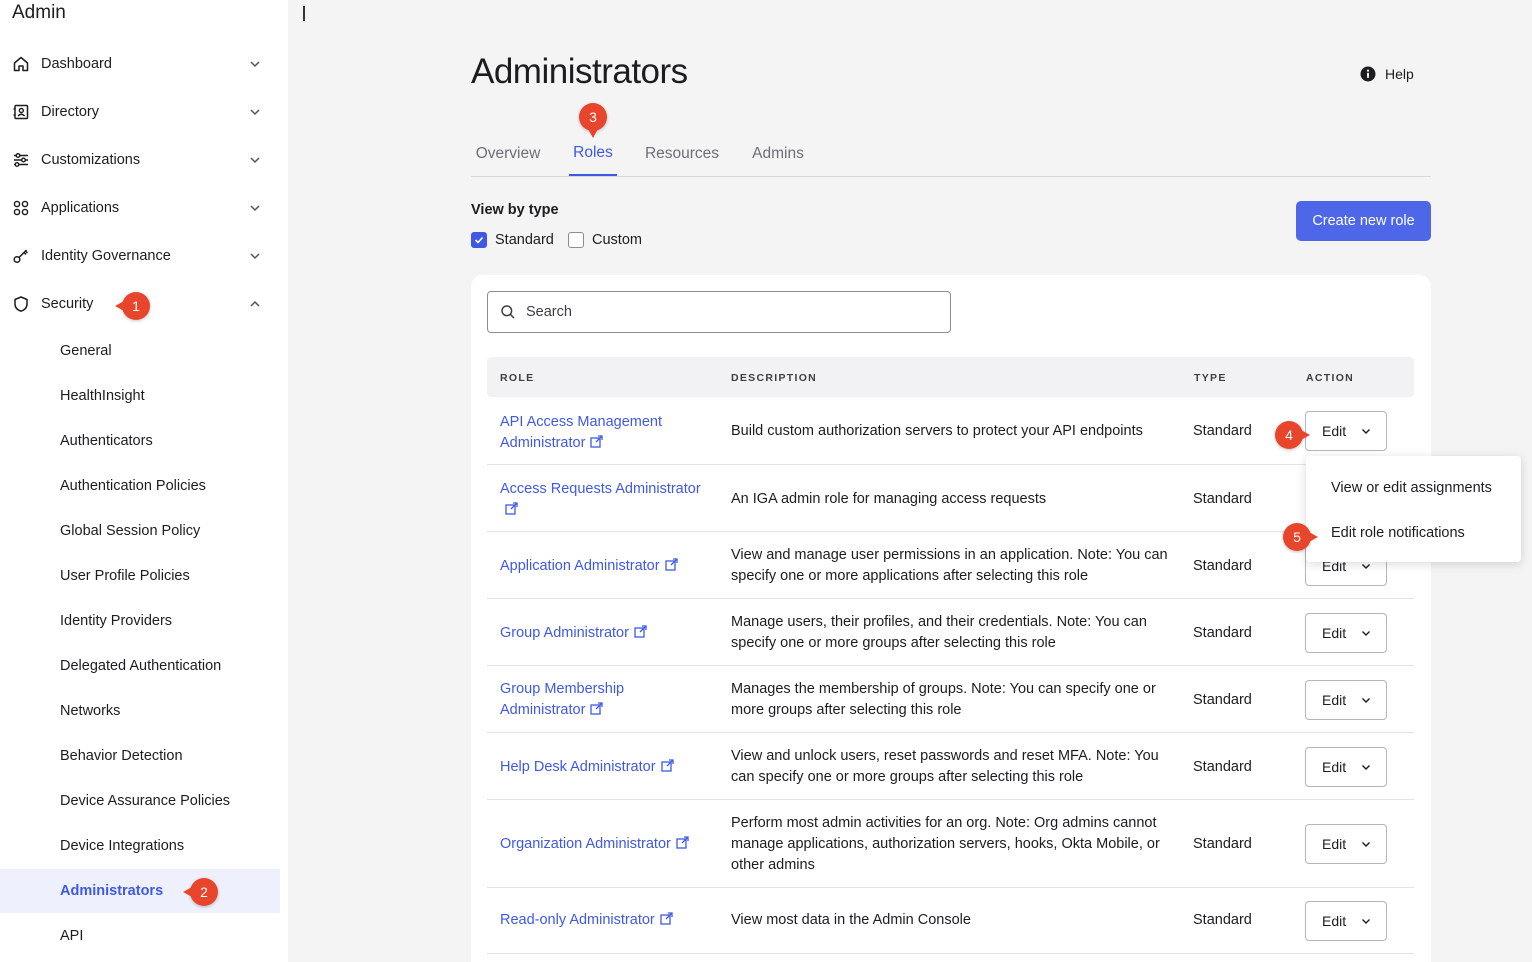 Image resolution: width=1532 pixels, height=962 pixels. I want to click on filter-standard-label: Standard, so click(524, 240).